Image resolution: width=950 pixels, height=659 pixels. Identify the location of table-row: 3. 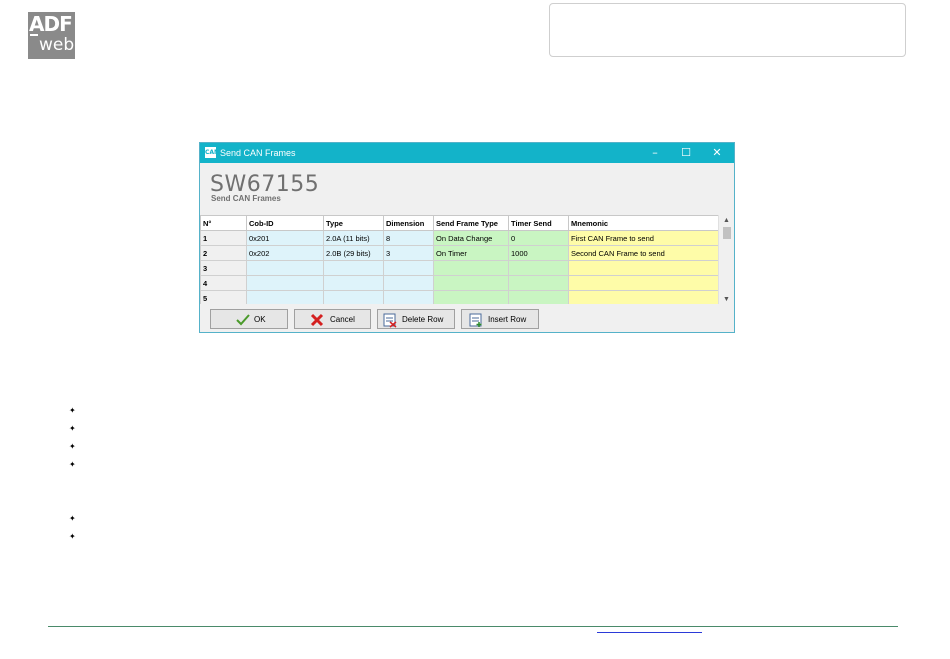
(459, 268).